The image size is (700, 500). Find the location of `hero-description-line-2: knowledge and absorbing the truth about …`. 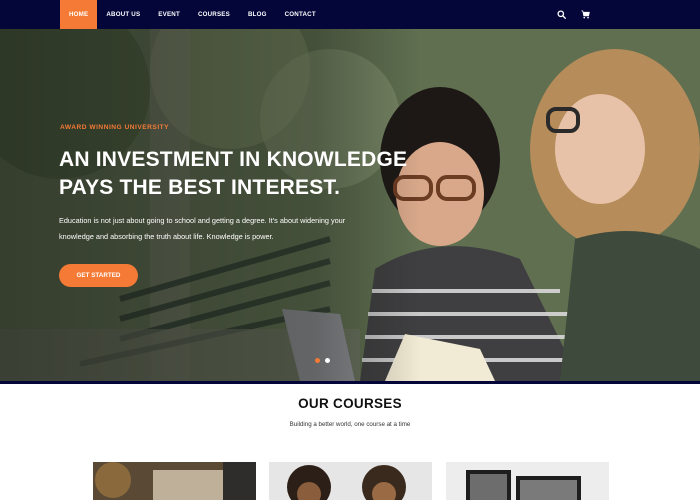

hero-description-line-2: knowledge and absorbing the truth about … is located at coordinates (166, 236).